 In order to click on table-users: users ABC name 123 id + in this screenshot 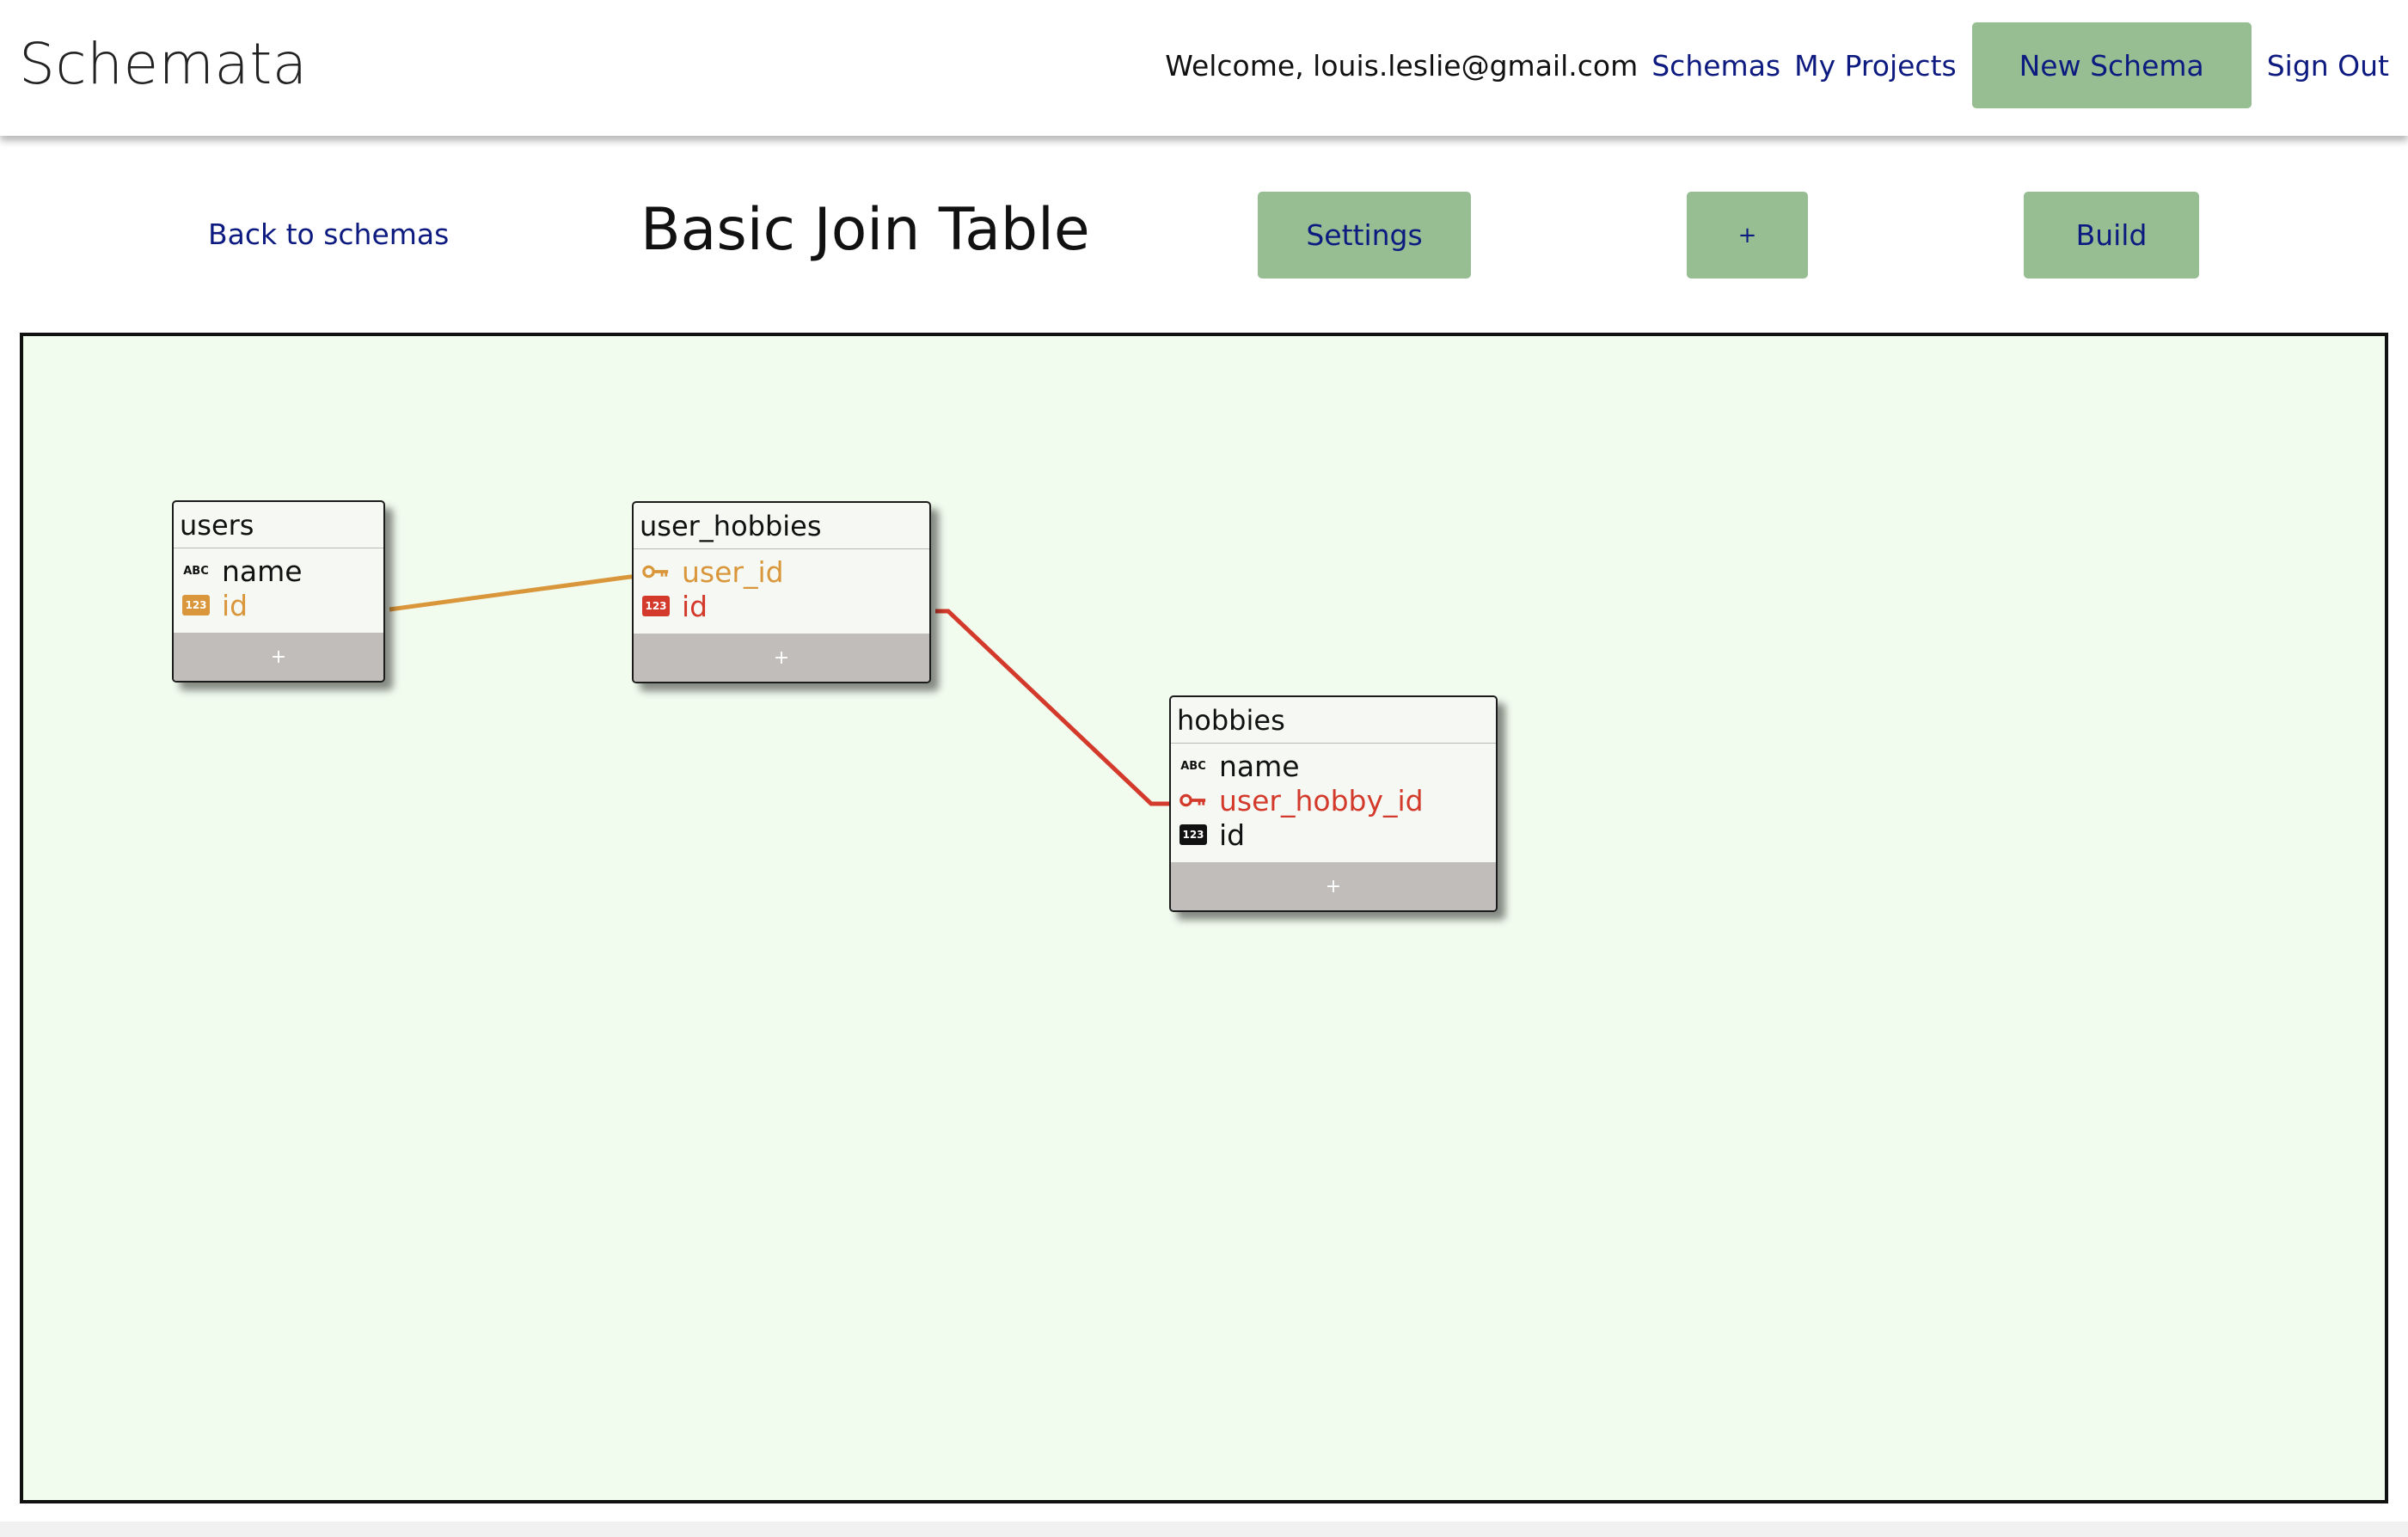, I will do `click(278, 591)`.